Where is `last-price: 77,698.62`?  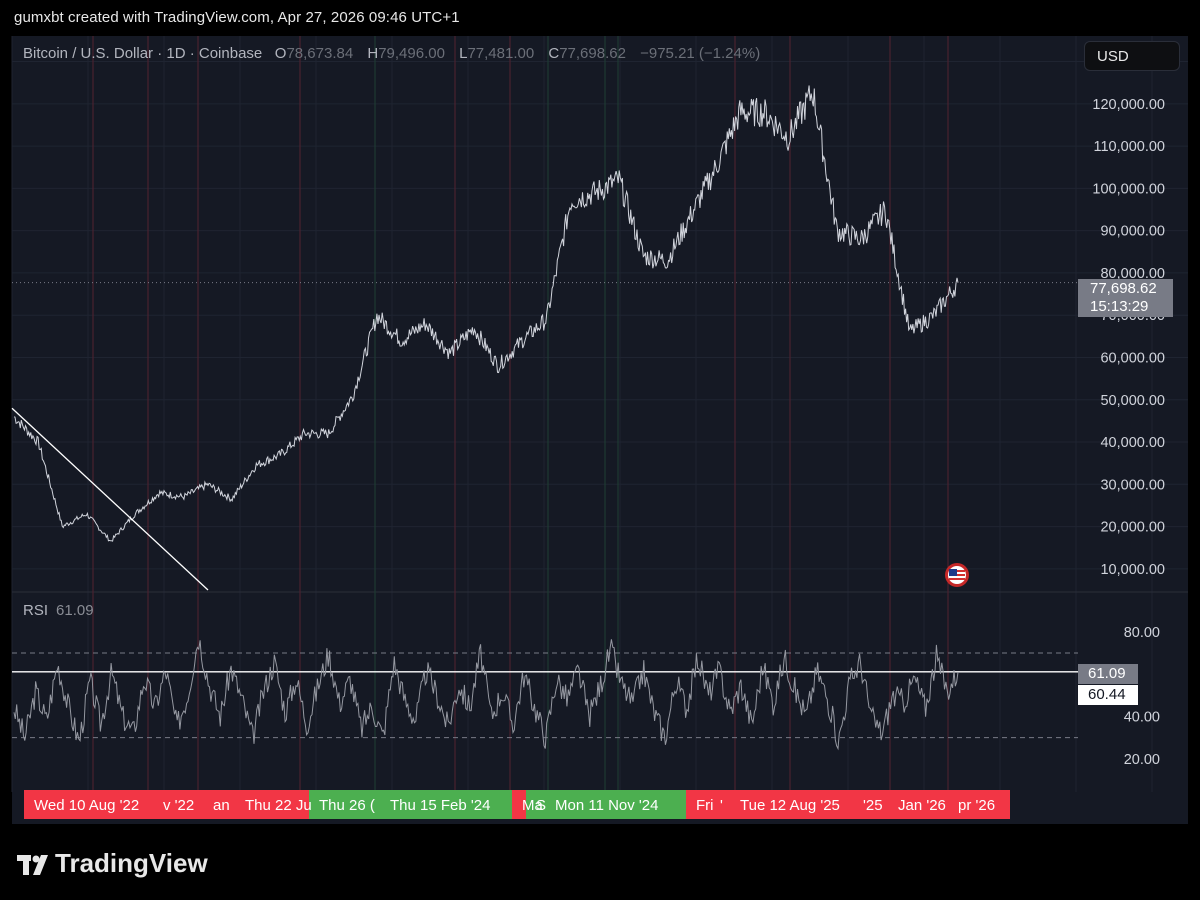 last-price: 77,698.62 is located at coordinates (1123, 288).